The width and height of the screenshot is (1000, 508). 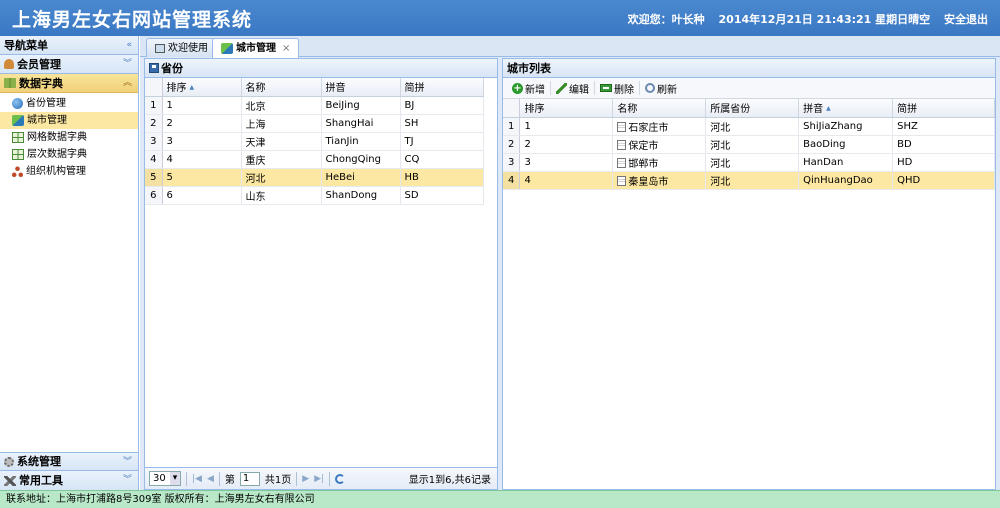 What do you see at coordinates (442, 123) in the screenshot?
I see `cell-abbr: SH` at bounding box center [442, 123].